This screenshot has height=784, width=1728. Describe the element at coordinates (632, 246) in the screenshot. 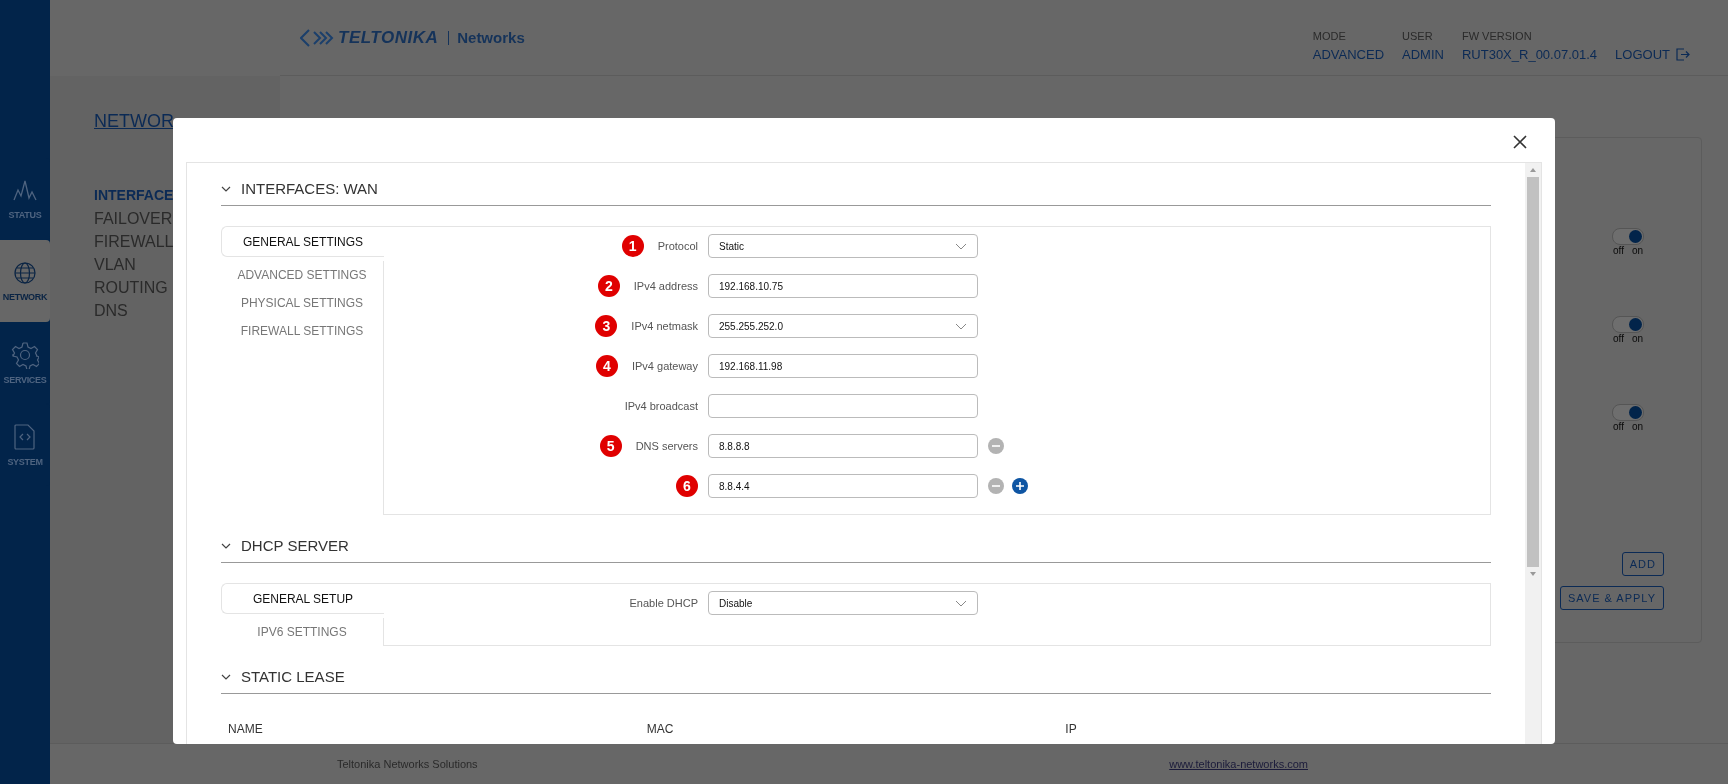

I see `number-badge: 1` at that location.